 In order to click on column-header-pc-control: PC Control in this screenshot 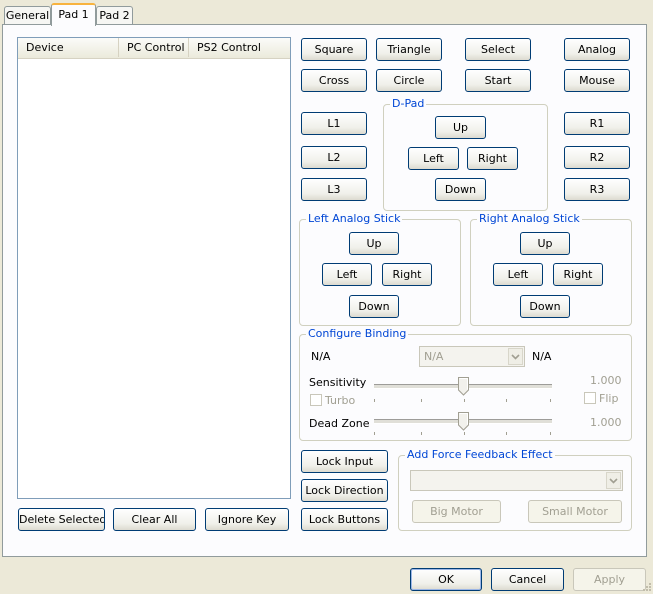, I will do `click(154, 47)`.